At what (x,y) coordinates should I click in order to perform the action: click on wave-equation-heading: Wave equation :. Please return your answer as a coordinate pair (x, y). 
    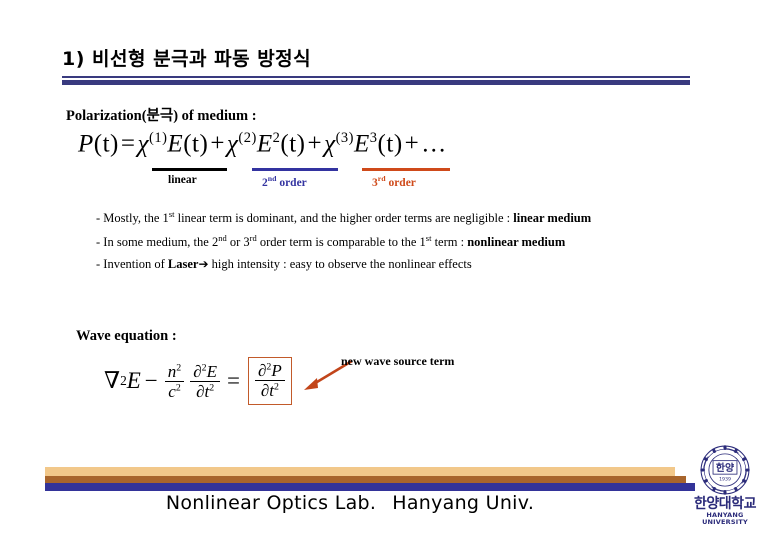
    Looking at the image, I should click on (126, 336).